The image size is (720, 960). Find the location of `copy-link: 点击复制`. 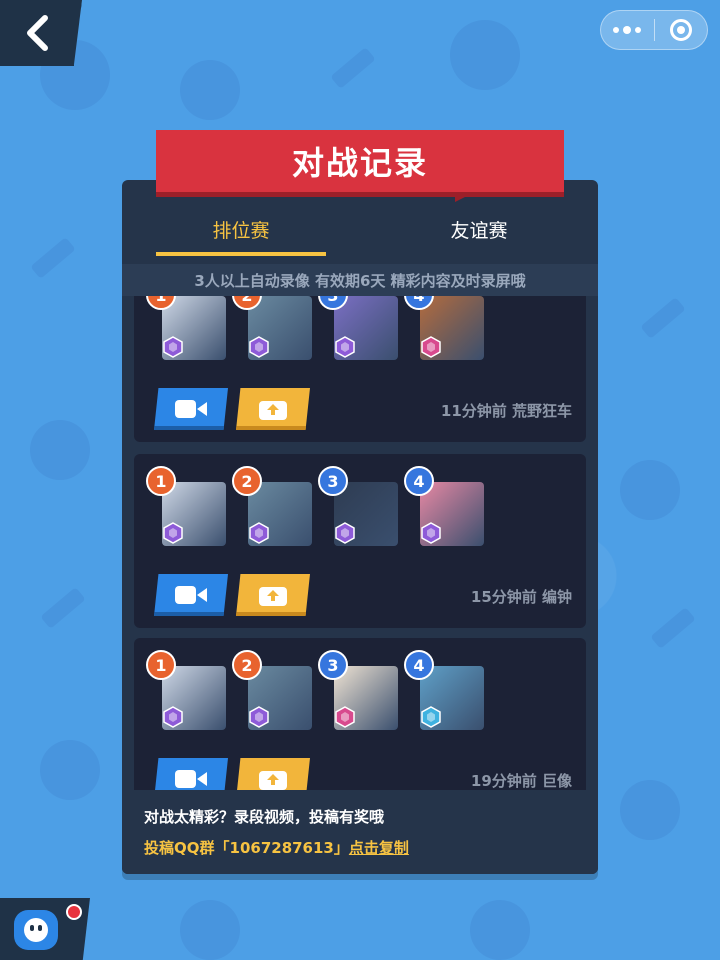

copy-link: 点击复制 is located at coordinates (379, 848).